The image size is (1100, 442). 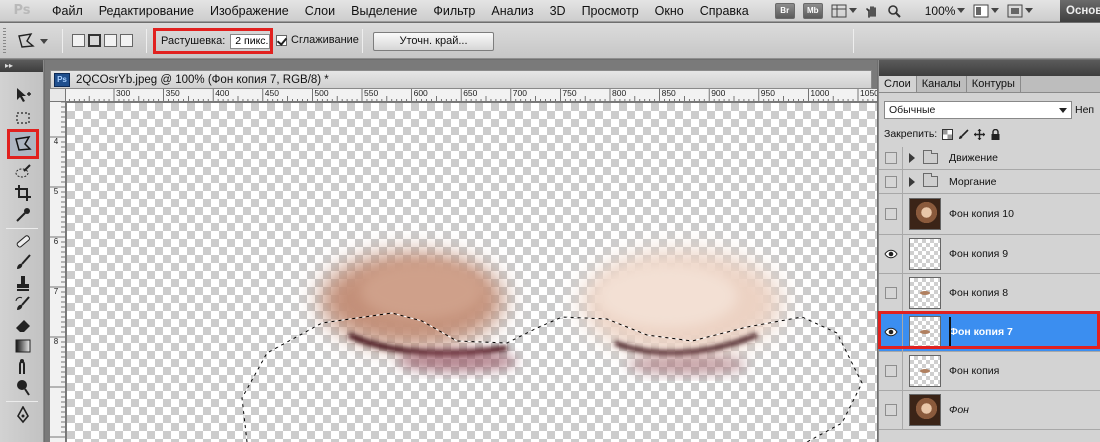 I want to click on tool-preset-picker, so click(x=35, y=41).